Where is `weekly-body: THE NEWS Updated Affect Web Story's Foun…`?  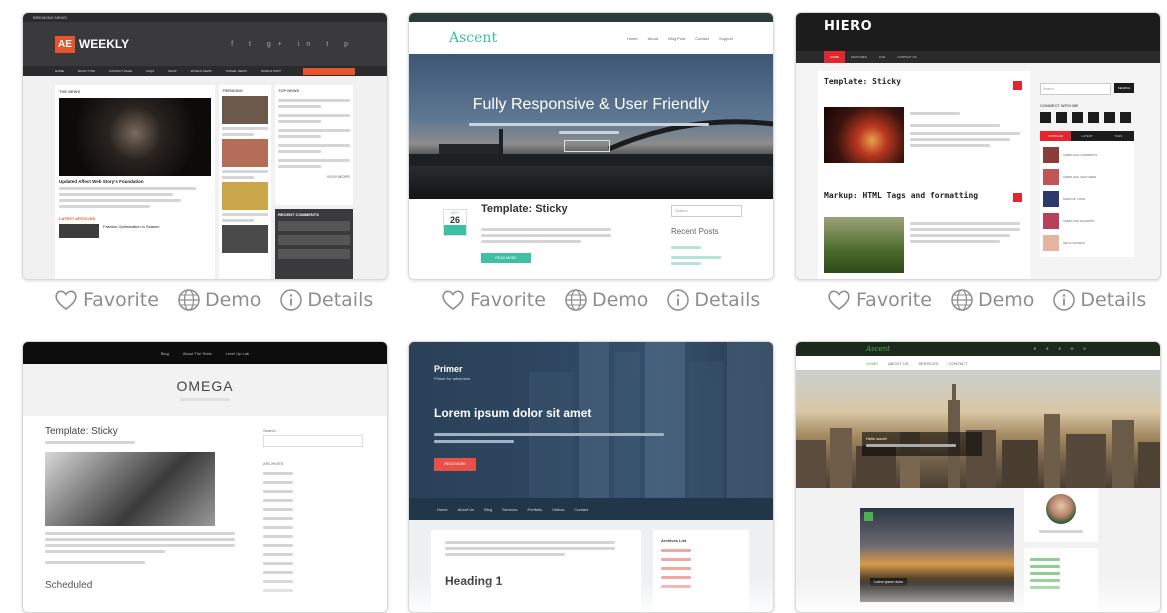 weekly-body: THE NEWS Updated Affect Web Story's Foun… is located at coordinates (205, 182).